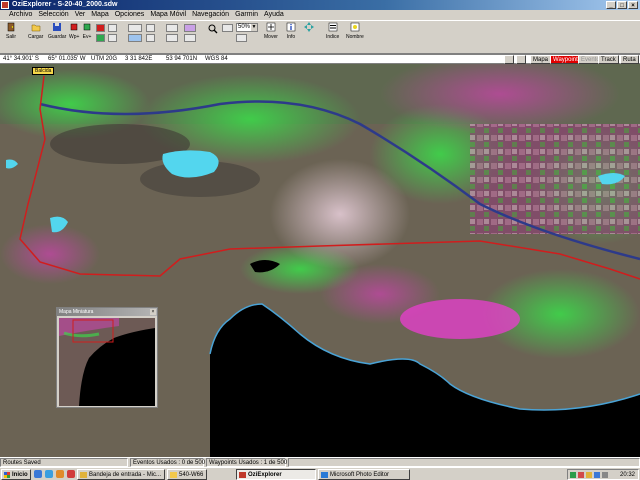 The width and height of the screenshot is (640, 480). I want to click on outlook-icon, so click(60, 474).